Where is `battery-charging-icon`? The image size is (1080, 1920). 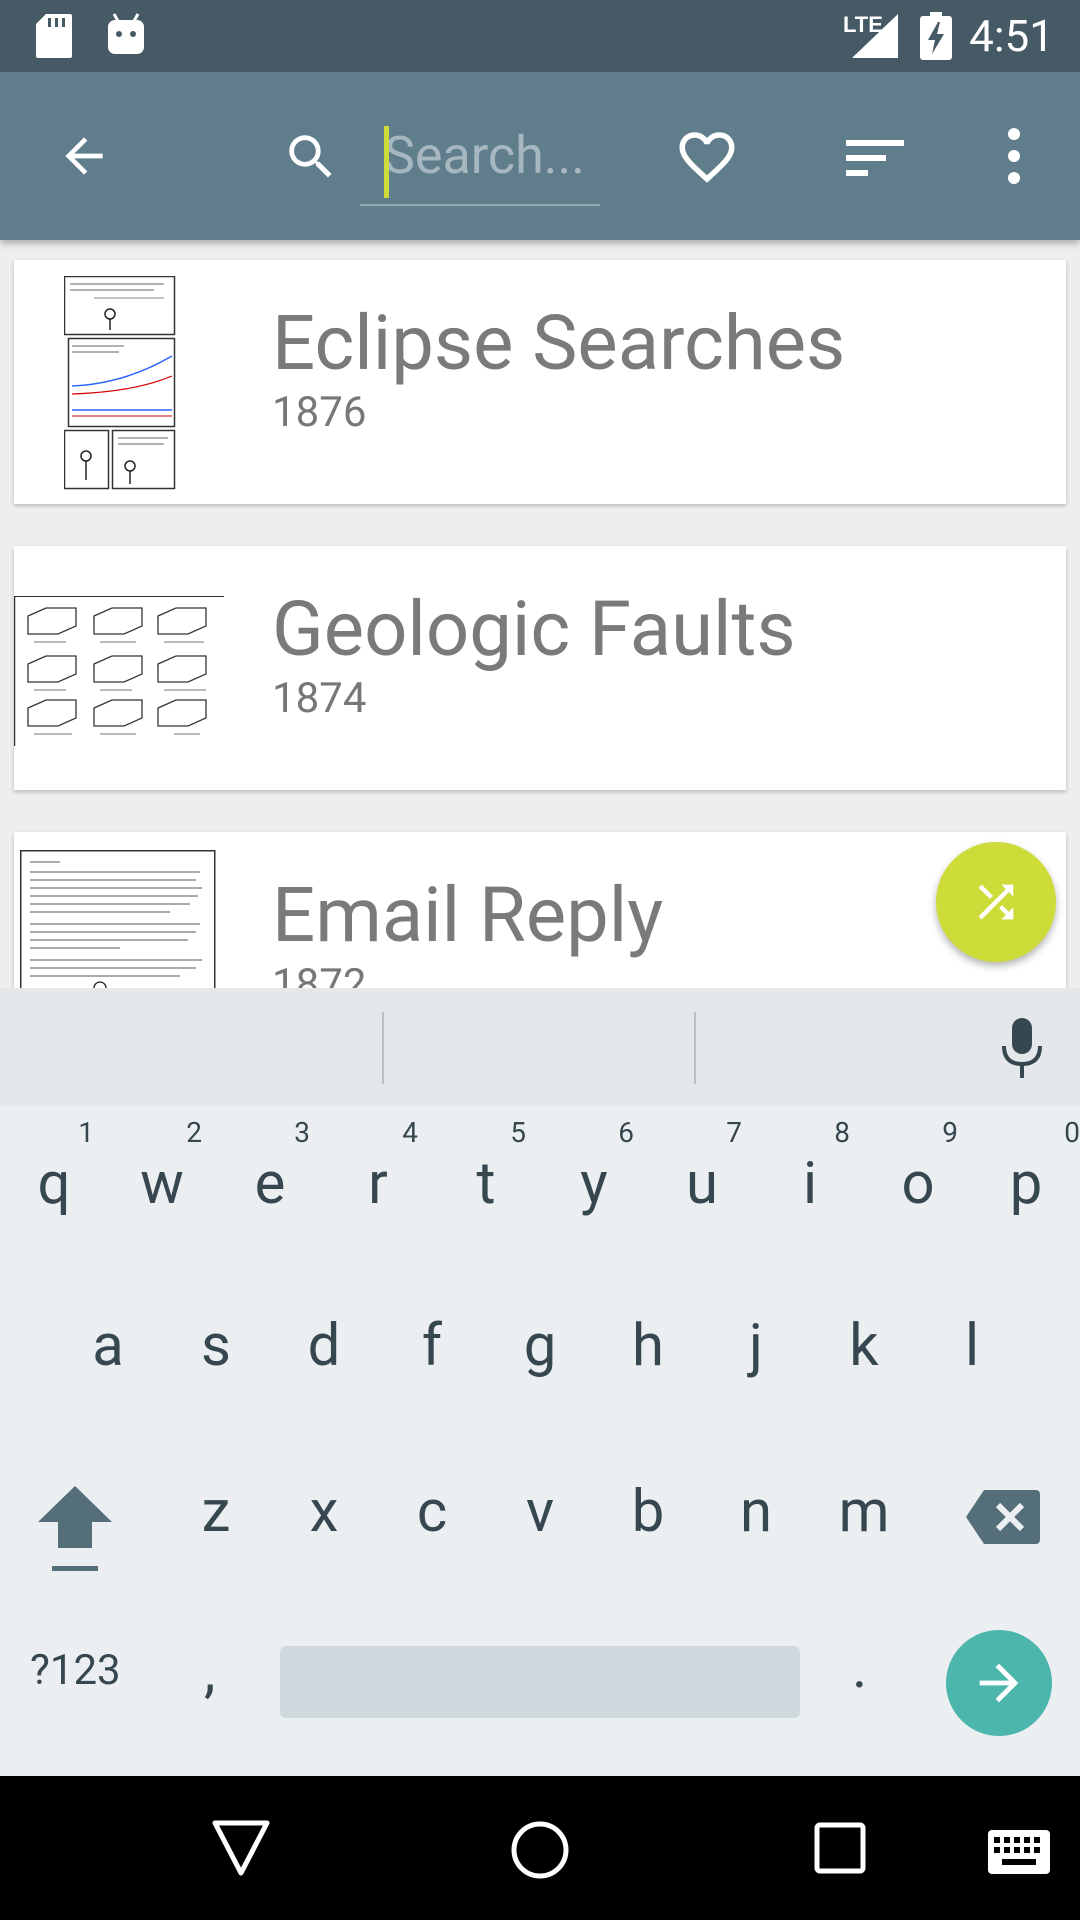 battery-charging-icon is located at coordinates (936, 36).